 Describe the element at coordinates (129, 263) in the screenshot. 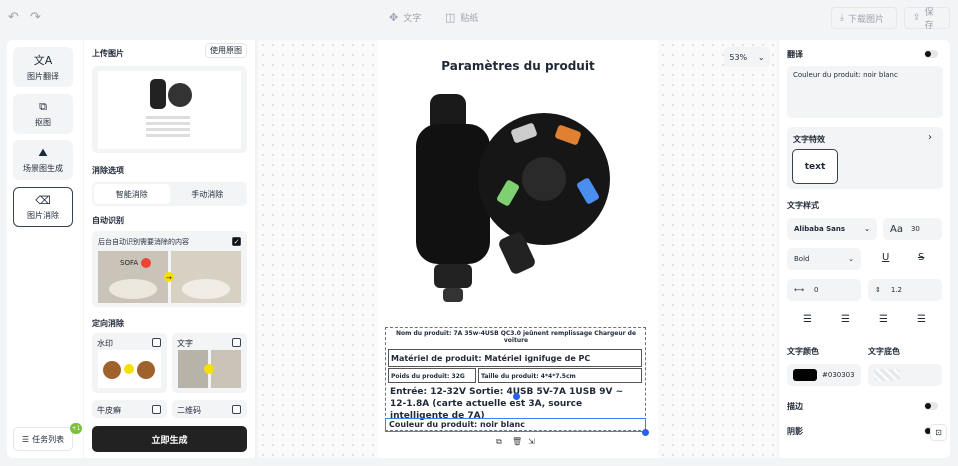

I see `sofa-text: SOFA` at that location.